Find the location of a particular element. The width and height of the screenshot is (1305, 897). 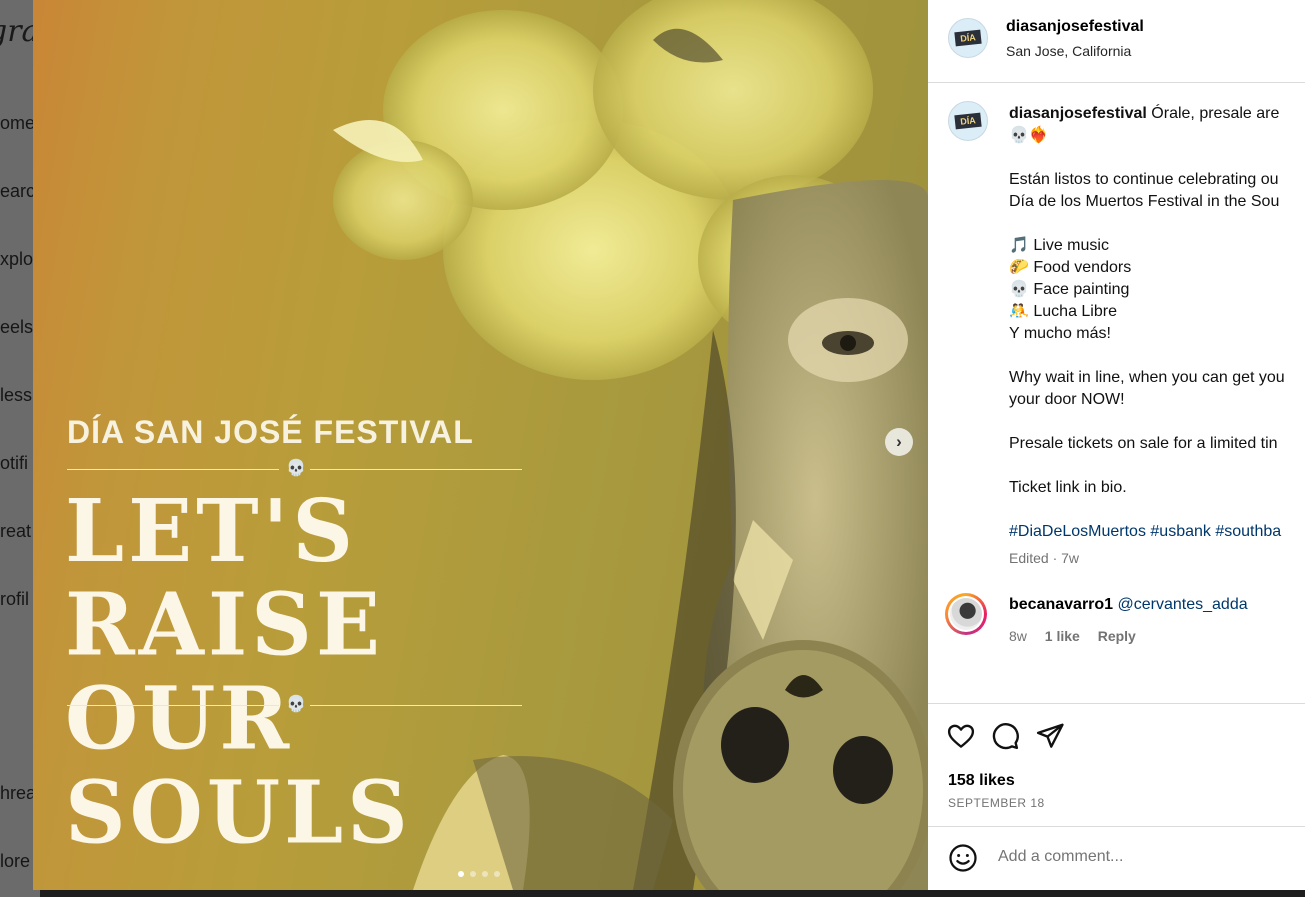

share-icon is located at coordinates (1050, 736).